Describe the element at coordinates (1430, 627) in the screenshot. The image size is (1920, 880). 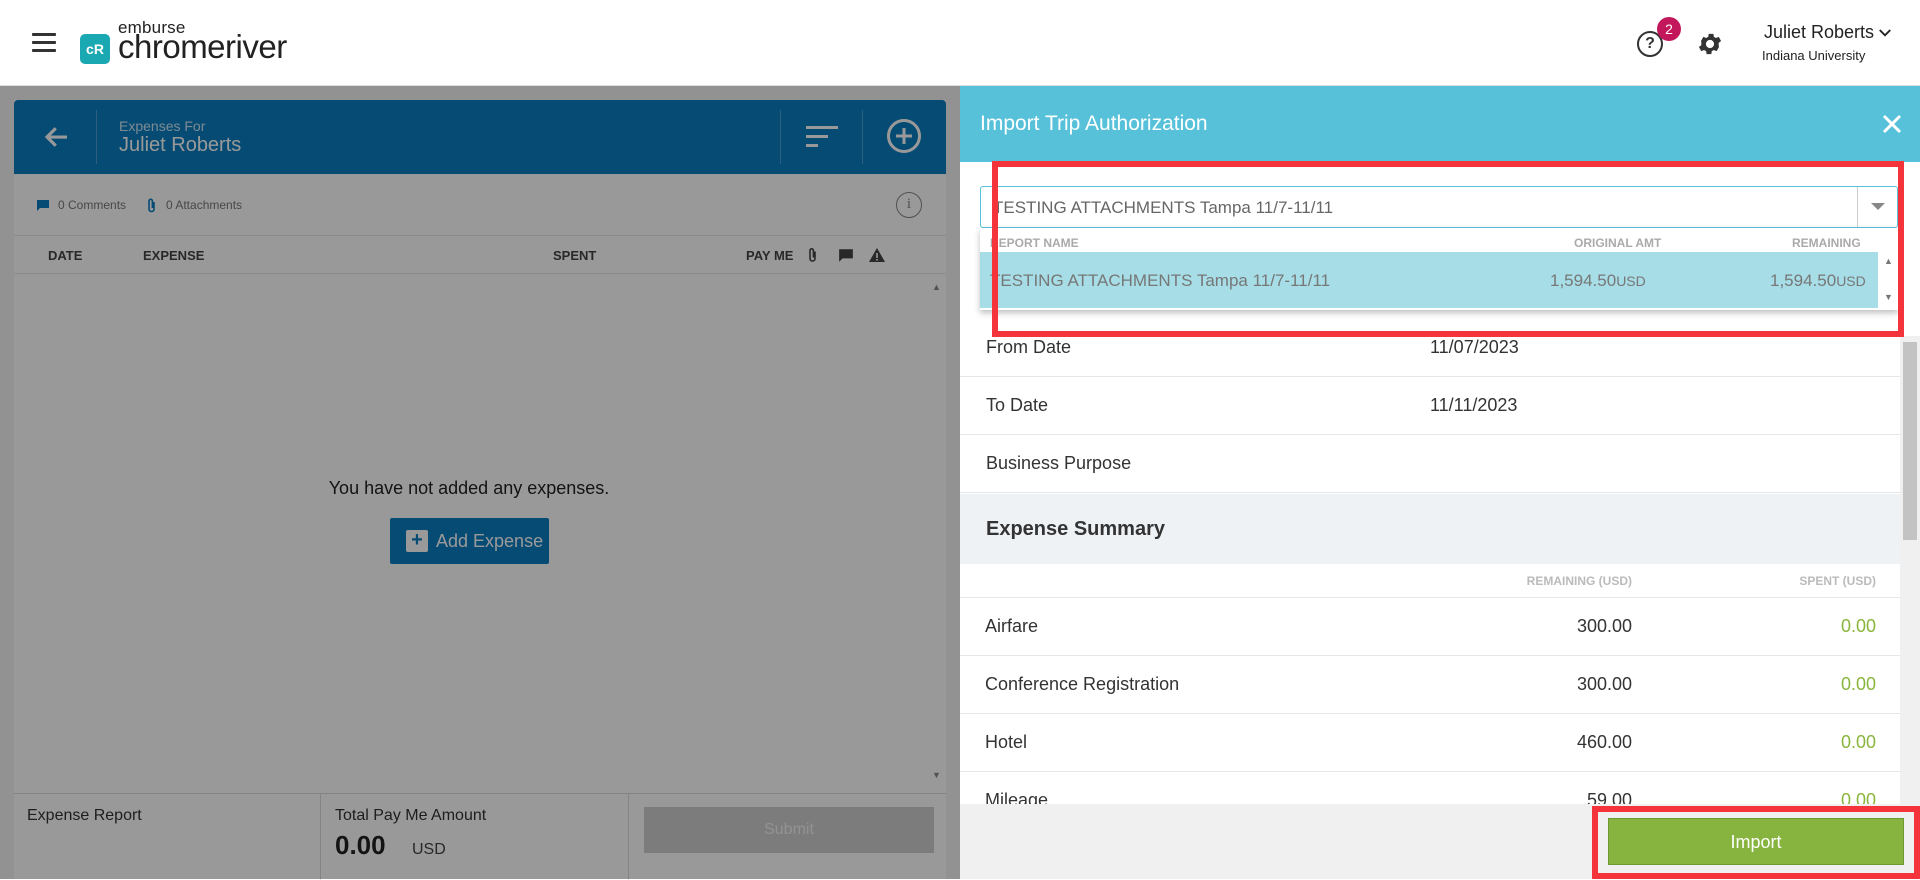
I see `summary-row: Airfare 300.00 0.00` at that location.